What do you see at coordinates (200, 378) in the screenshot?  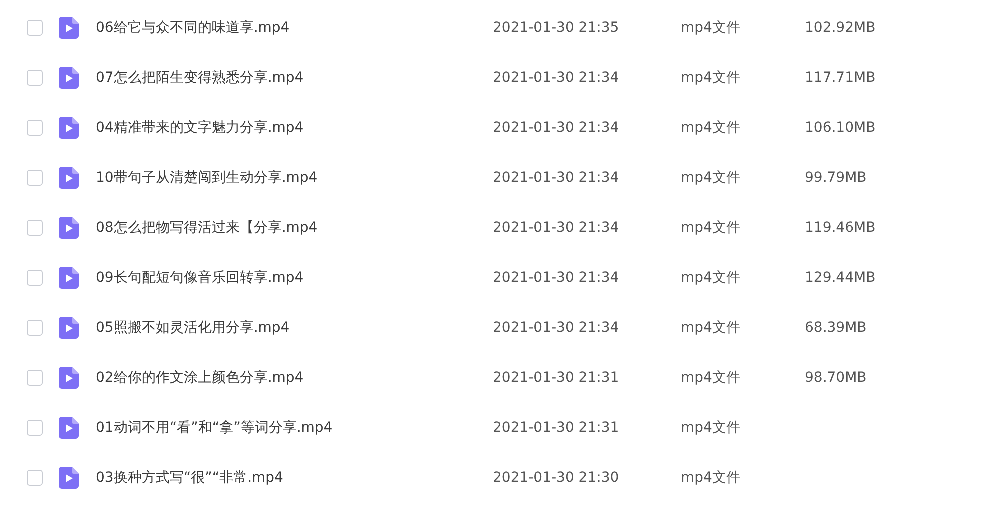 I see `file-name: 02给你的作文涂上颜色分享.mp4` at bounding box center [200, 378].